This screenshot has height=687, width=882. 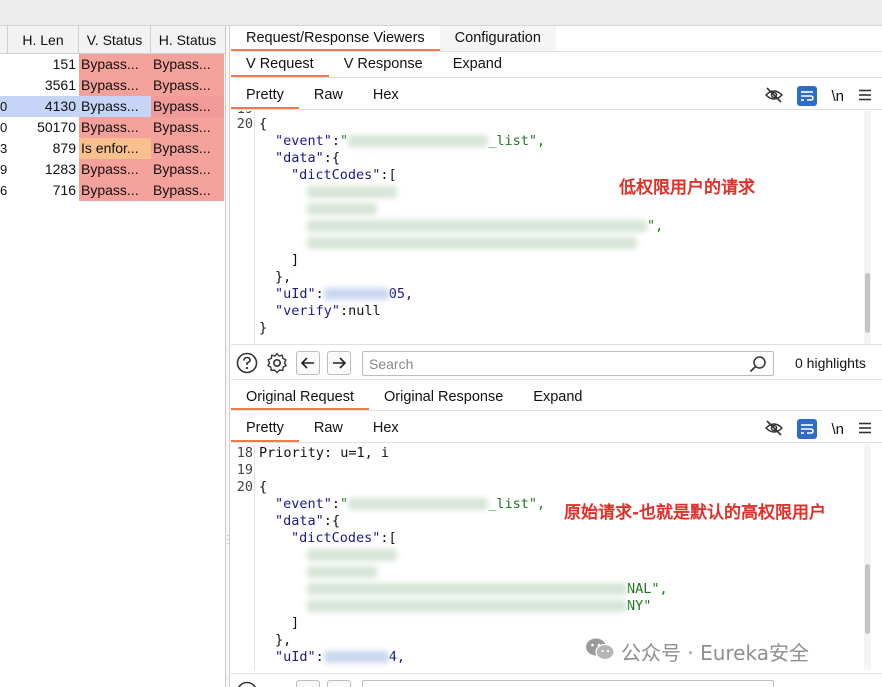 What do you see at coordinates (43, 39) in the screenshot?
I see `column-header-h-len: H. Len` at bounding box center [43, 39].